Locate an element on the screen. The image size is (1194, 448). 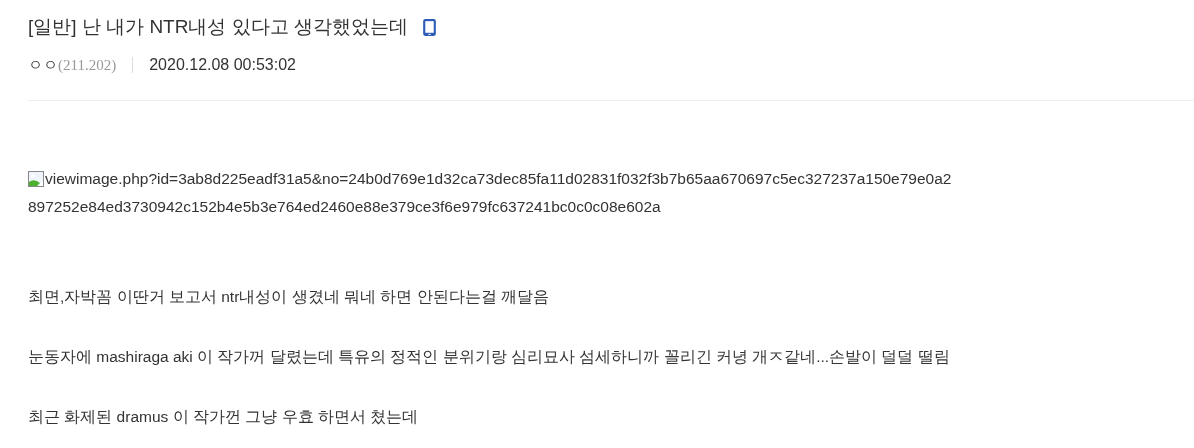
ip-address: (211.202) is located at coordinates (87, 65).